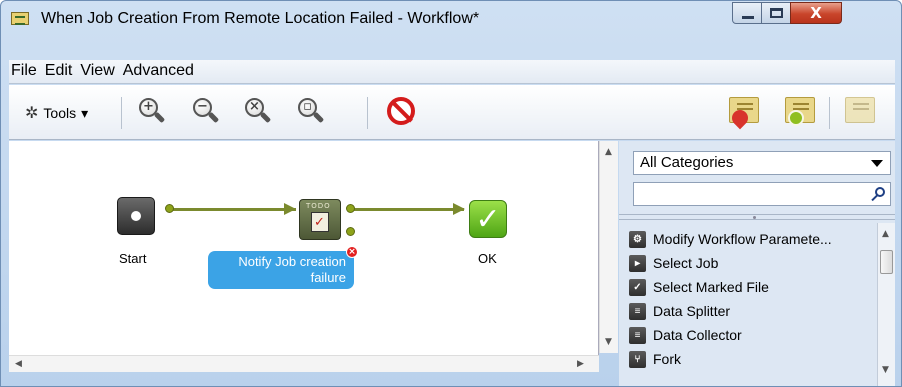 This screenshot has width=902, height=387. I want to click on menu-view: View, so click(97, 71).